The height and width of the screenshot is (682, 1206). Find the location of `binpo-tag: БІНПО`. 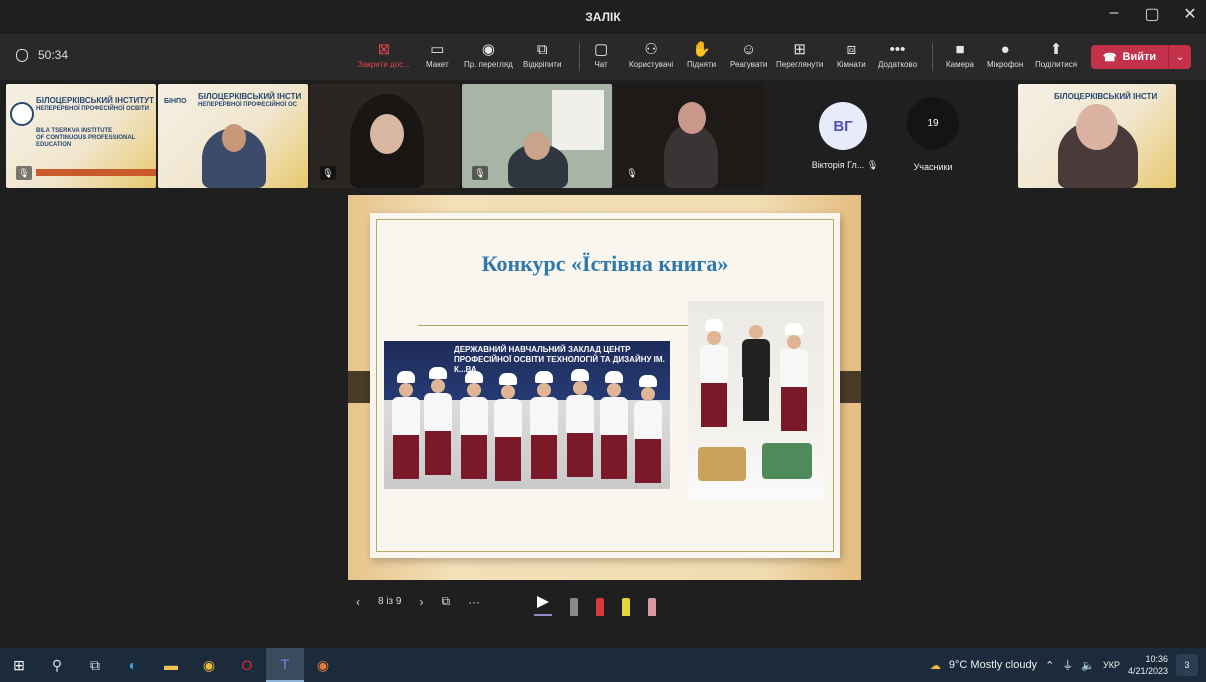

binpo-tag: БІНПО is located at coordinates (175, 101).